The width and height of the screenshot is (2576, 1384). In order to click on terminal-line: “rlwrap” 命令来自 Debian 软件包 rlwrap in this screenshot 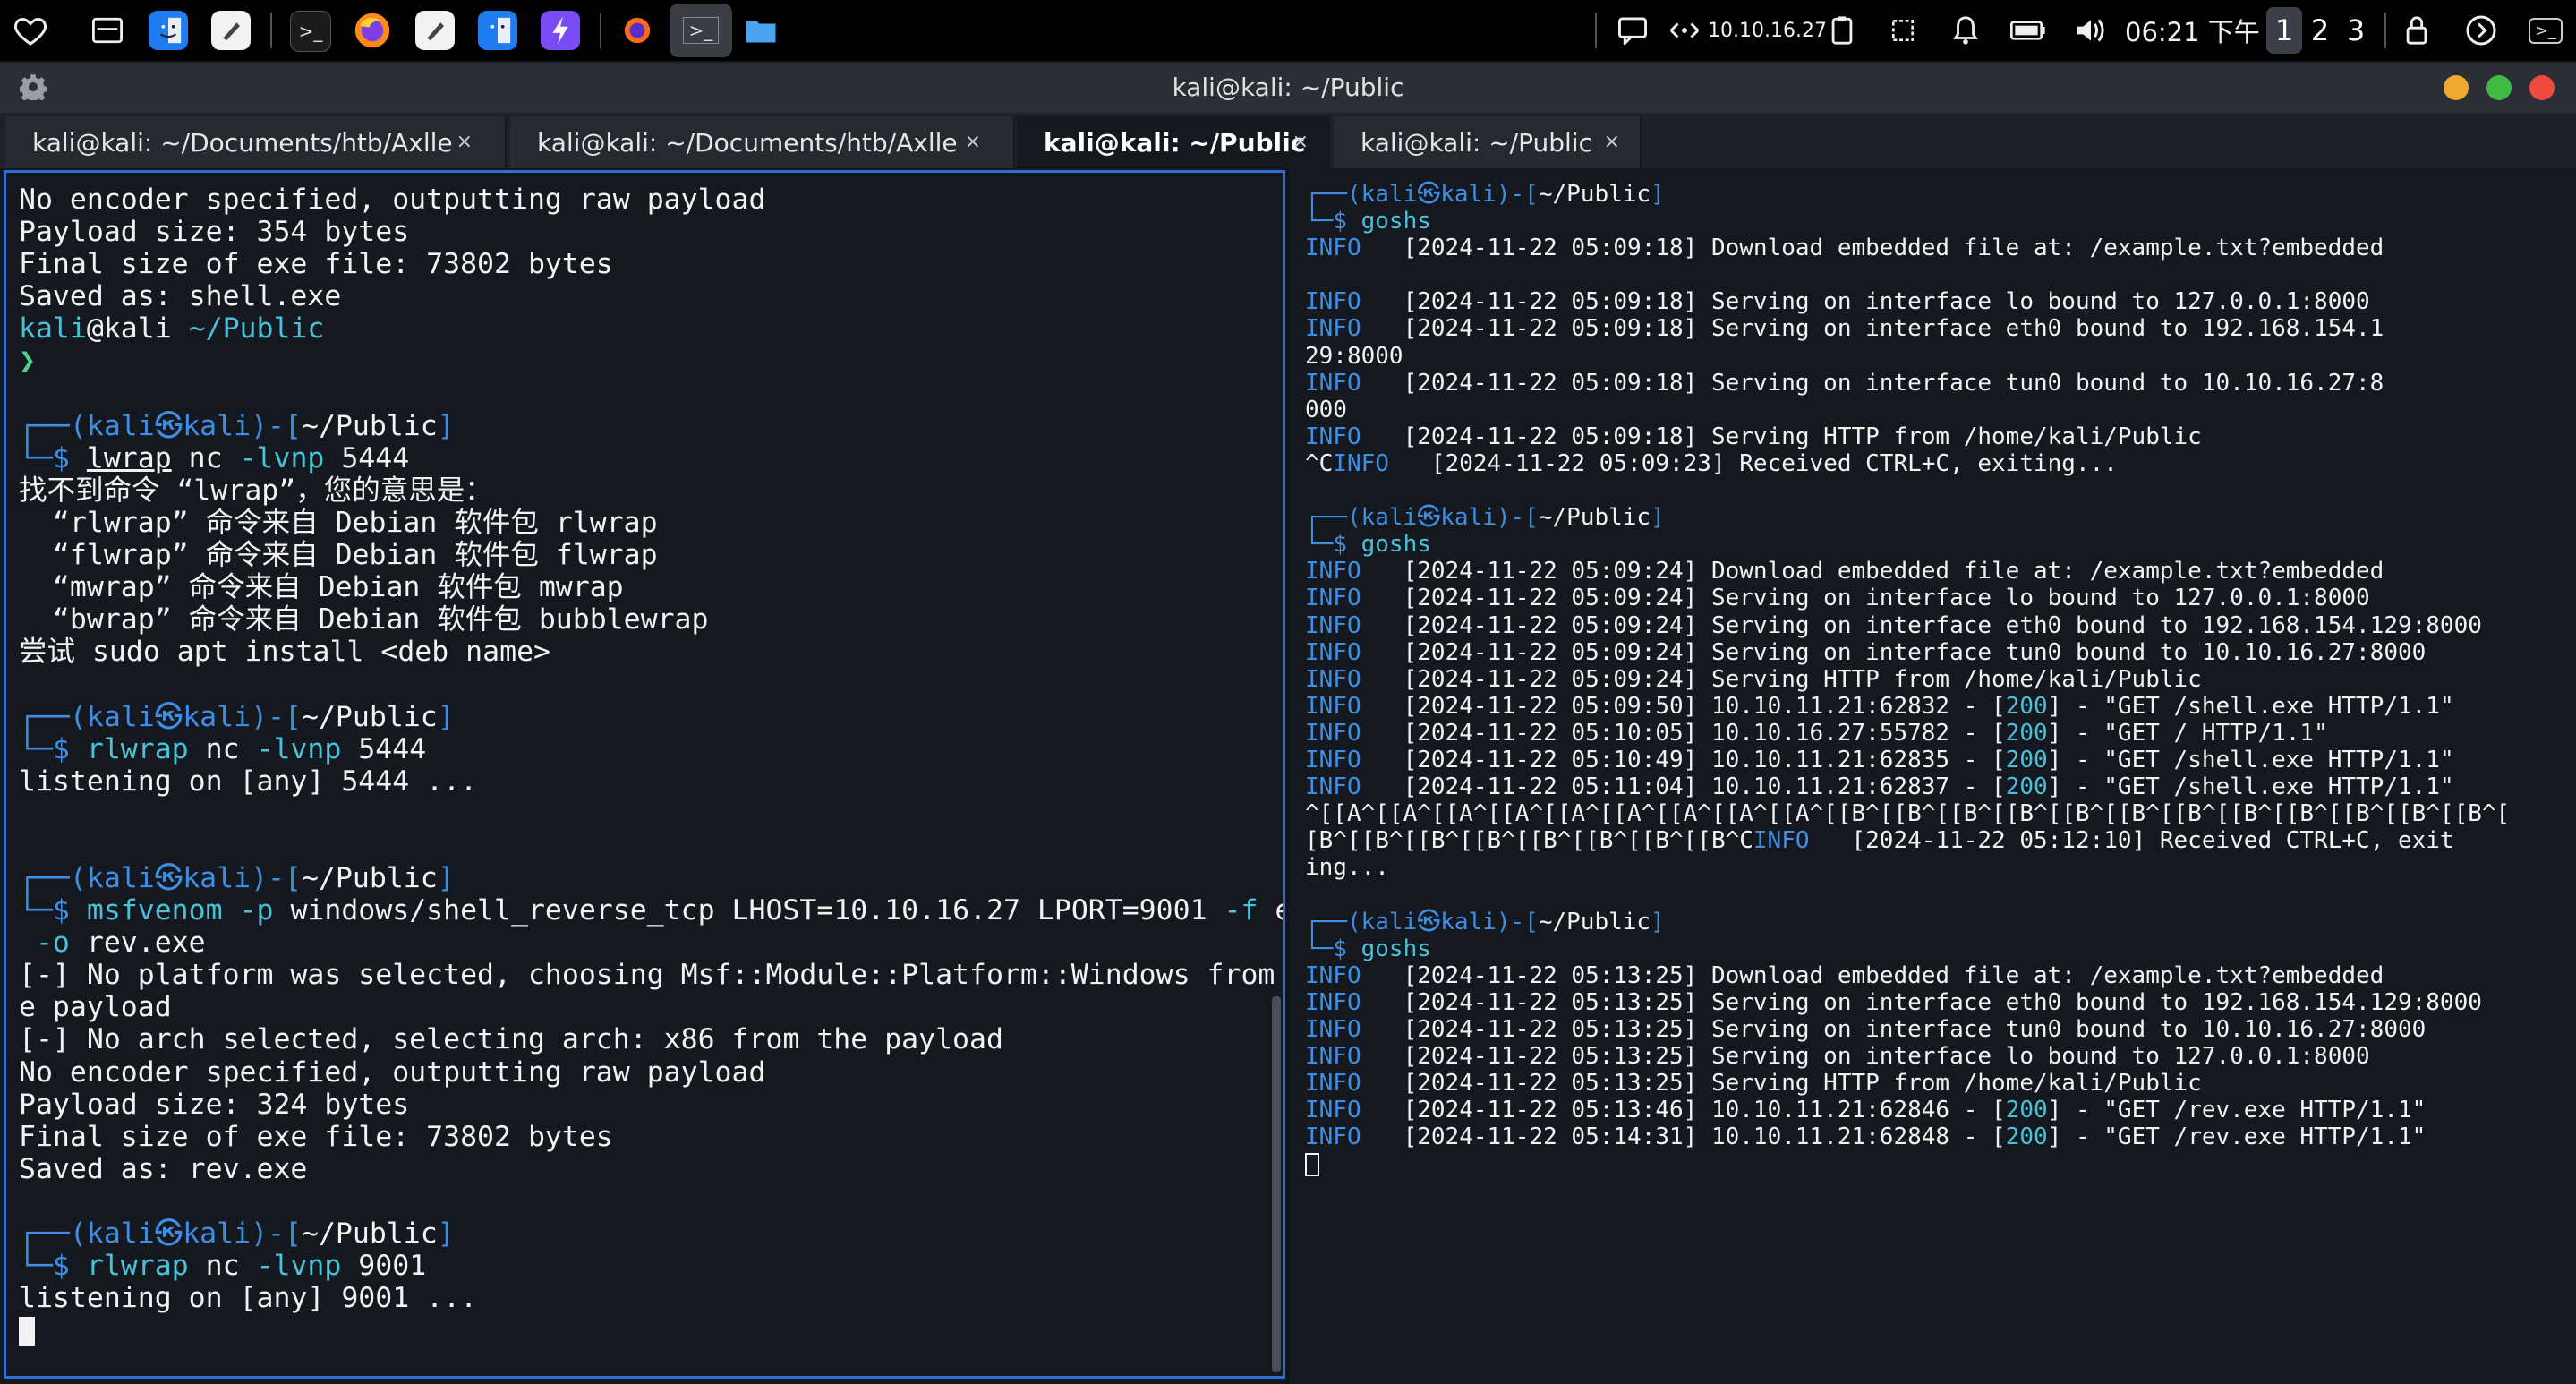, I will do `click(651, 523)`.